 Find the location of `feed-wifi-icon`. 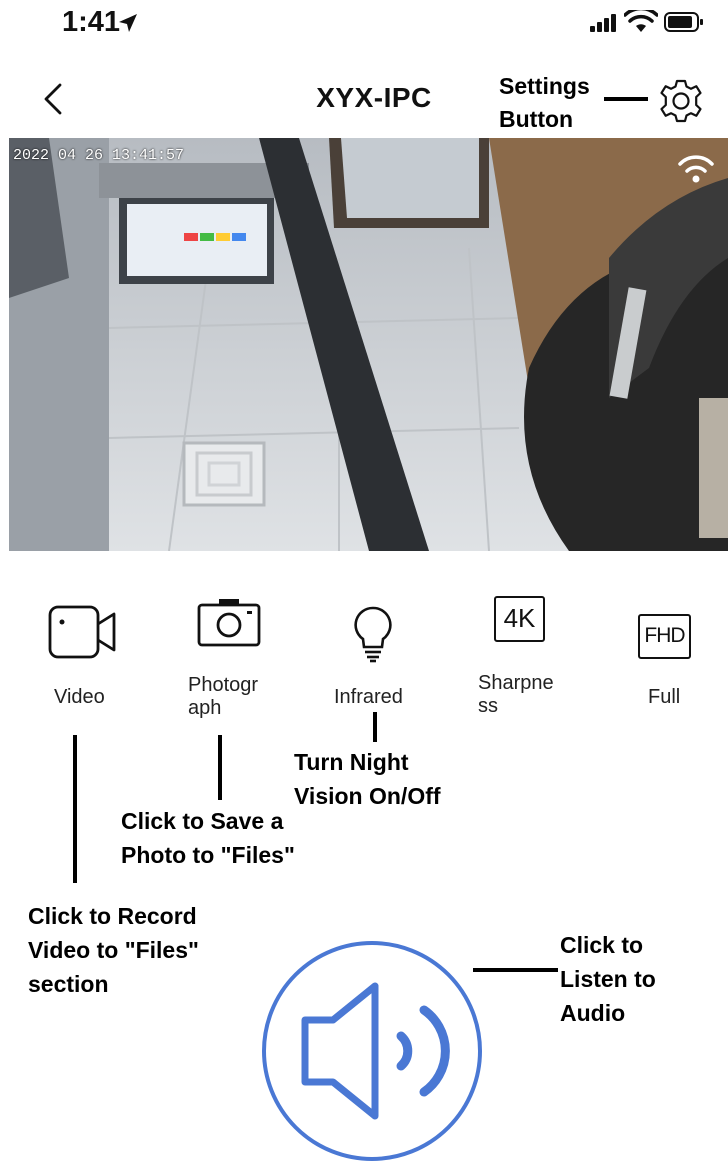

feed-wifi-icon is located at coordinates (696, 169).